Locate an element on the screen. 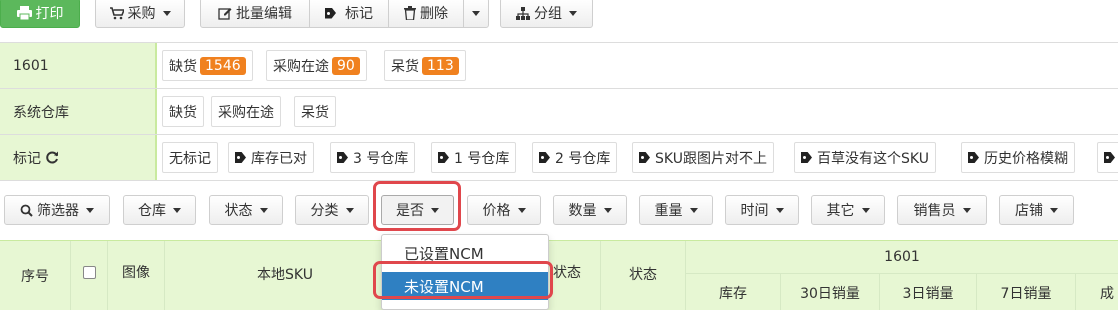 The height and width of the screenshot is (310, 1118). more-actions-button is located at coordinates (476, 14).